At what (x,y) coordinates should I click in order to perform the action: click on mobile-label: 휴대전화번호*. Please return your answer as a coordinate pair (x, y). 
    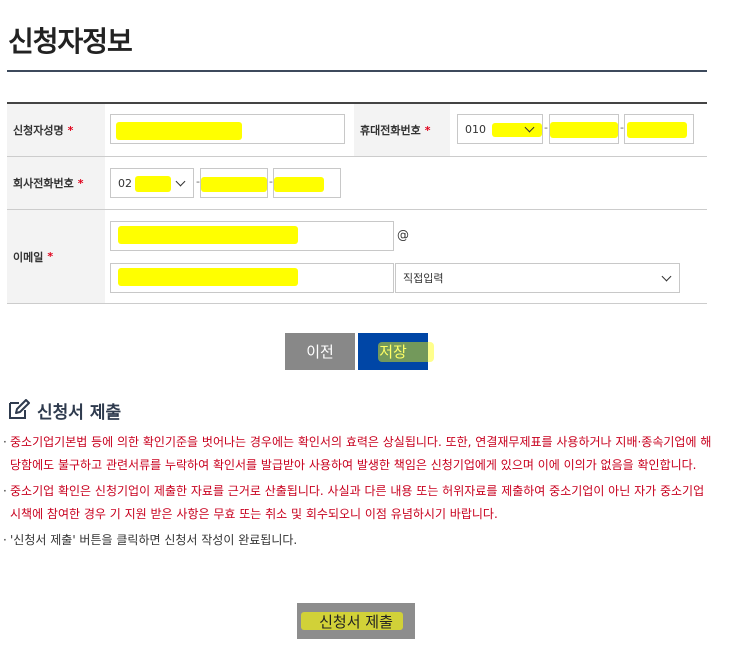
    Looking at the image, I should click on (395, 130).